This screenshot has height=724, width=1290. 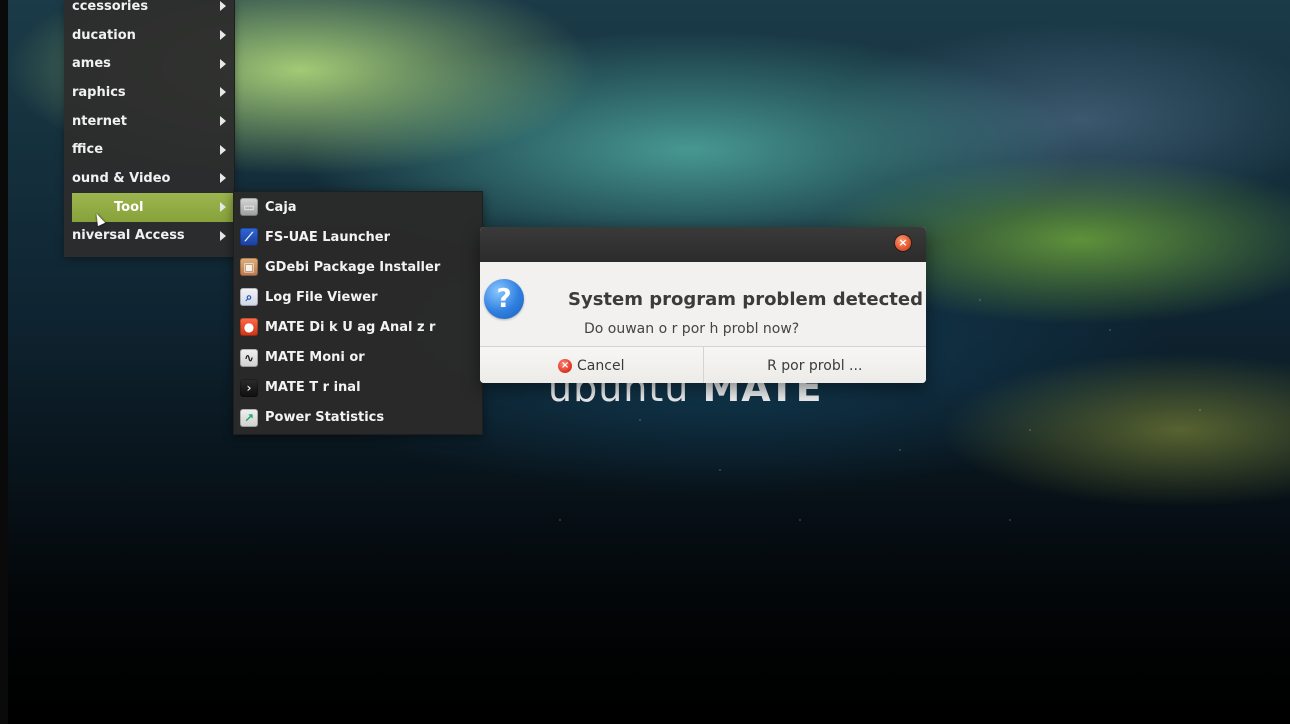 I want to click on menu-item-label: raphics, so click(x=99, y=92).